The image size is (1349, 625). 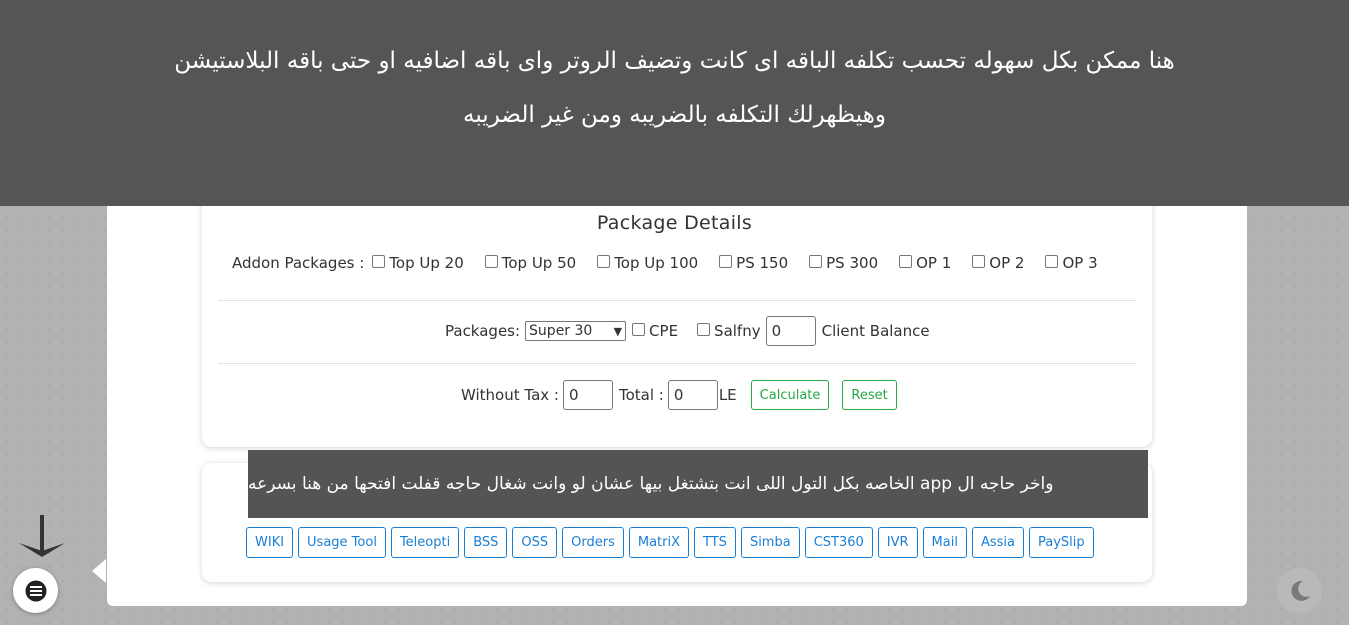 I want to click on tool-button-payslip: PaySlip, so click(x=1061, y=542).